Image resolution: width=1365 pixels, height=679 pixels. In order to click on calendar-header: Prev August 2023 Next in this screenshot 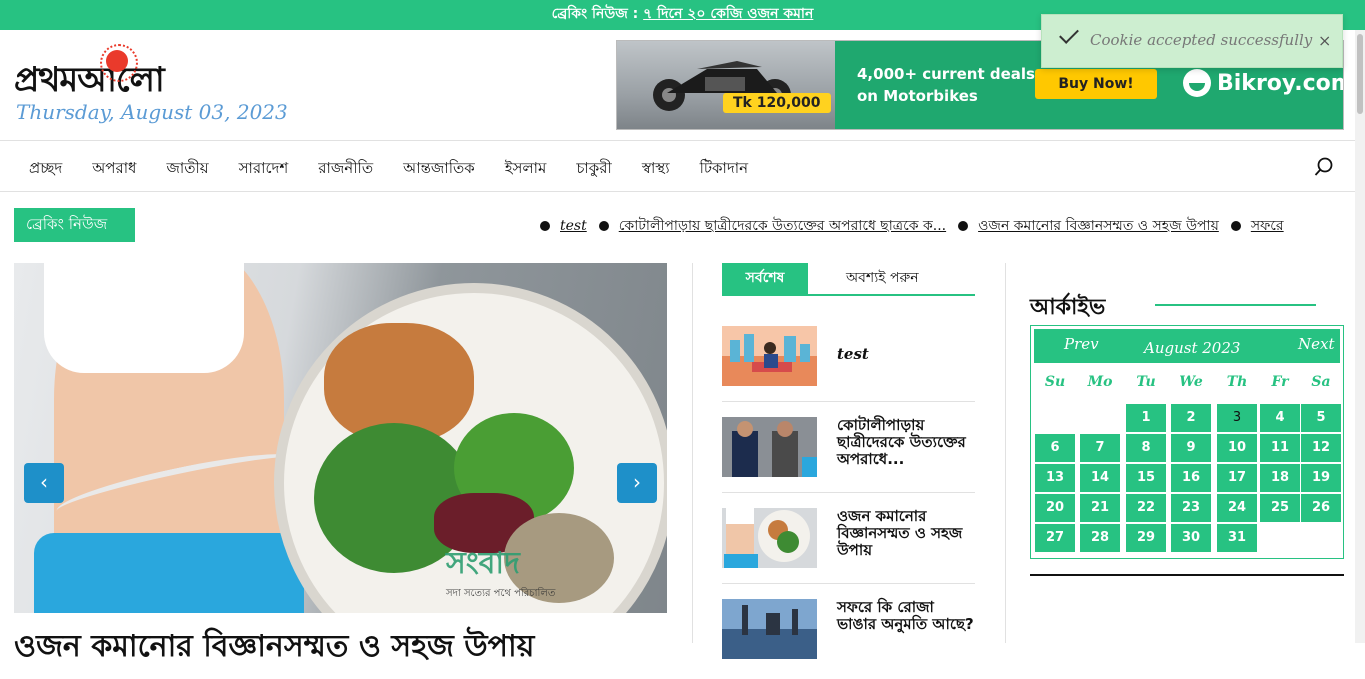, I will do `click(1187, 346)`.